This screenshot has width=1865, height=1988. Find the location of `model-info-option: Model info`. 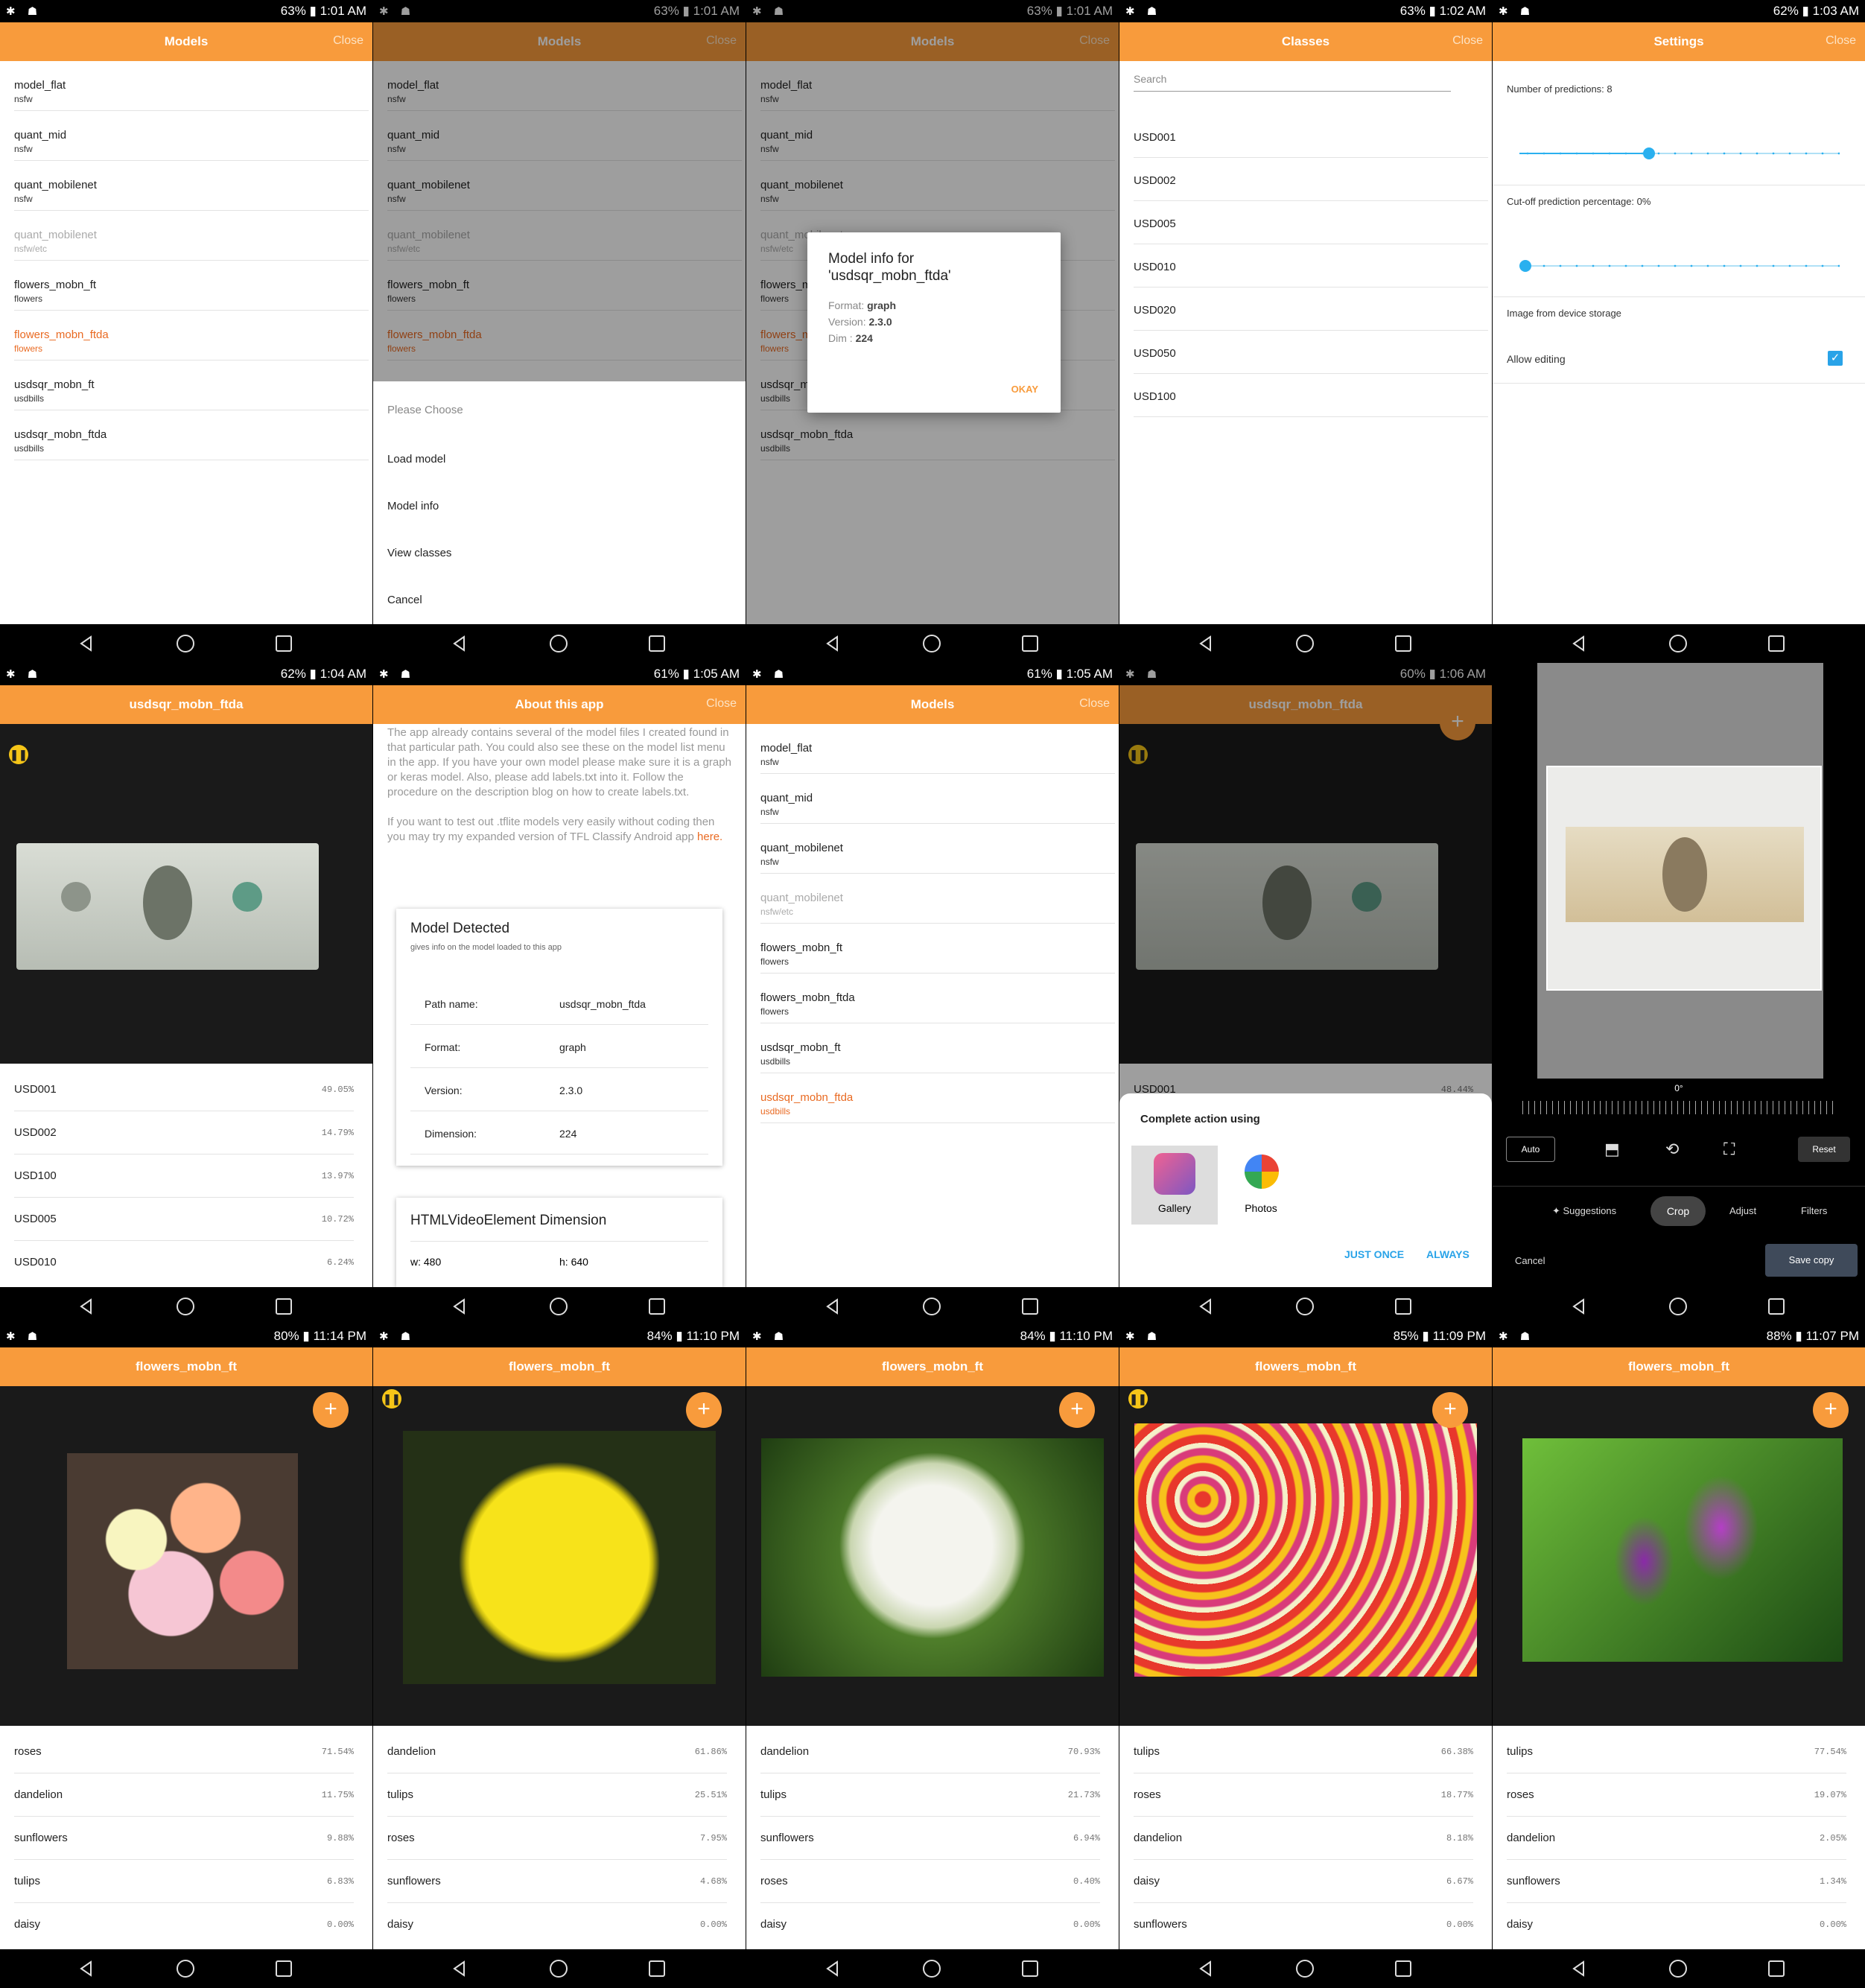

model-info-option: Model info is located at coordinates (413, 506).